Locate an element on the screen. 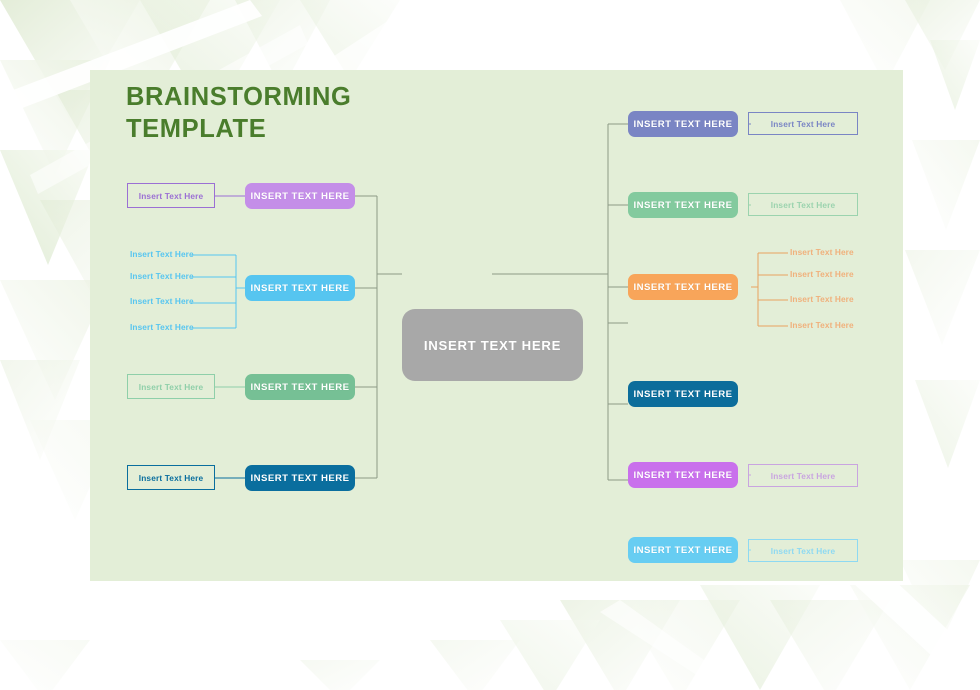 The width and height of the screenshot is (980, 690). left-leaf-3-label: Insert Text Here is located at coordinates (162, 301).